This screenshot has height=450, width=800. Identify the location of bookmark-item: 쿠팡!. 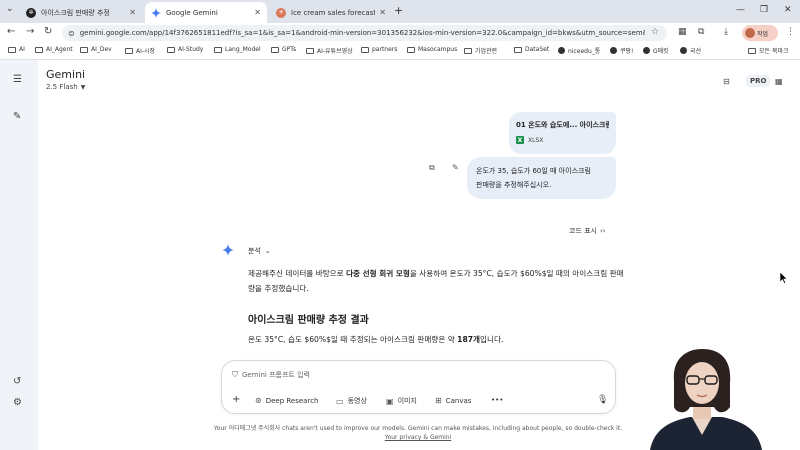
(621, 50).